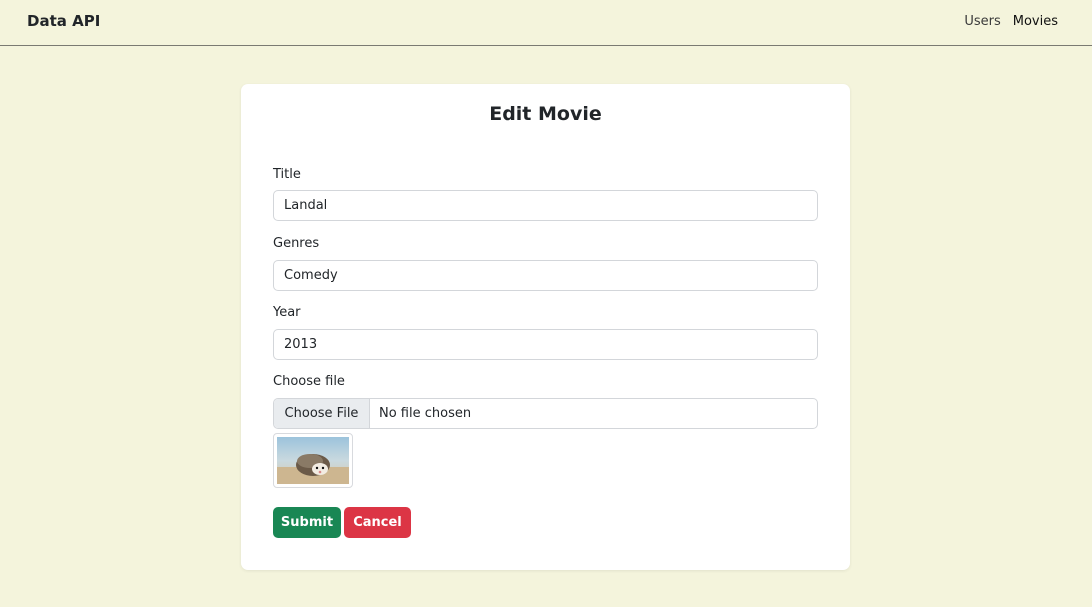 Image resolution: width=1092 pixels, height=607 pixels. What do you see at coordinates (545, 205) in the screenshot?
I see `title-input` at bounding box center [545, 205].